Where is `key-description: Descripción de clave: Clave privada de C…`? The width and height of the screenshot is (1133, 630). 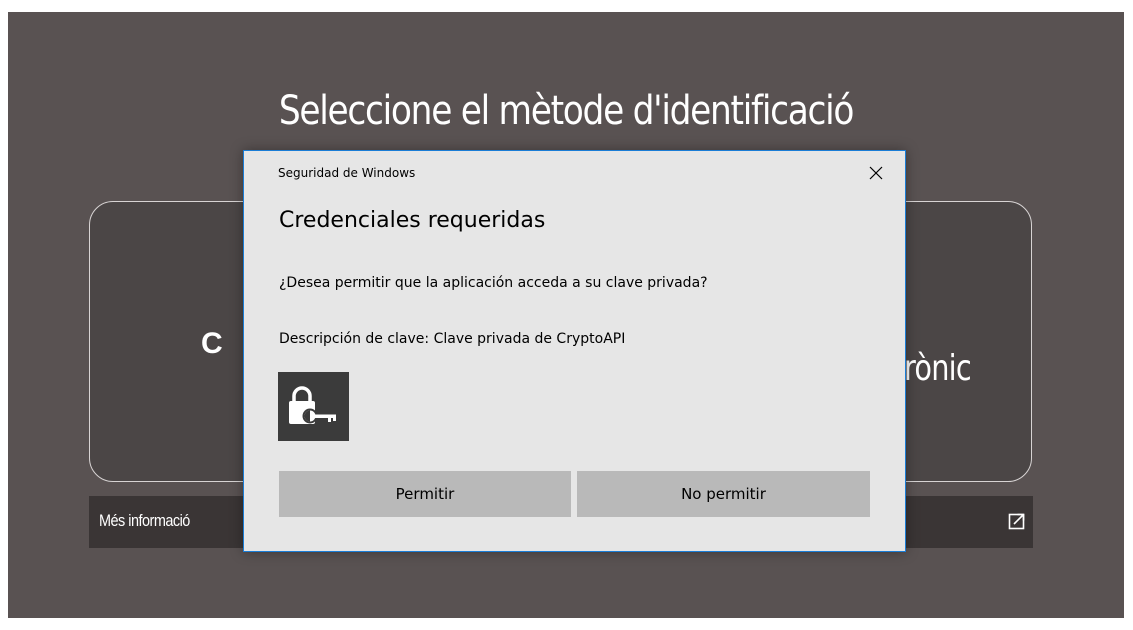
key-description: Descripción de clave: Clave privada de C… is located at coordinates (452, 339).